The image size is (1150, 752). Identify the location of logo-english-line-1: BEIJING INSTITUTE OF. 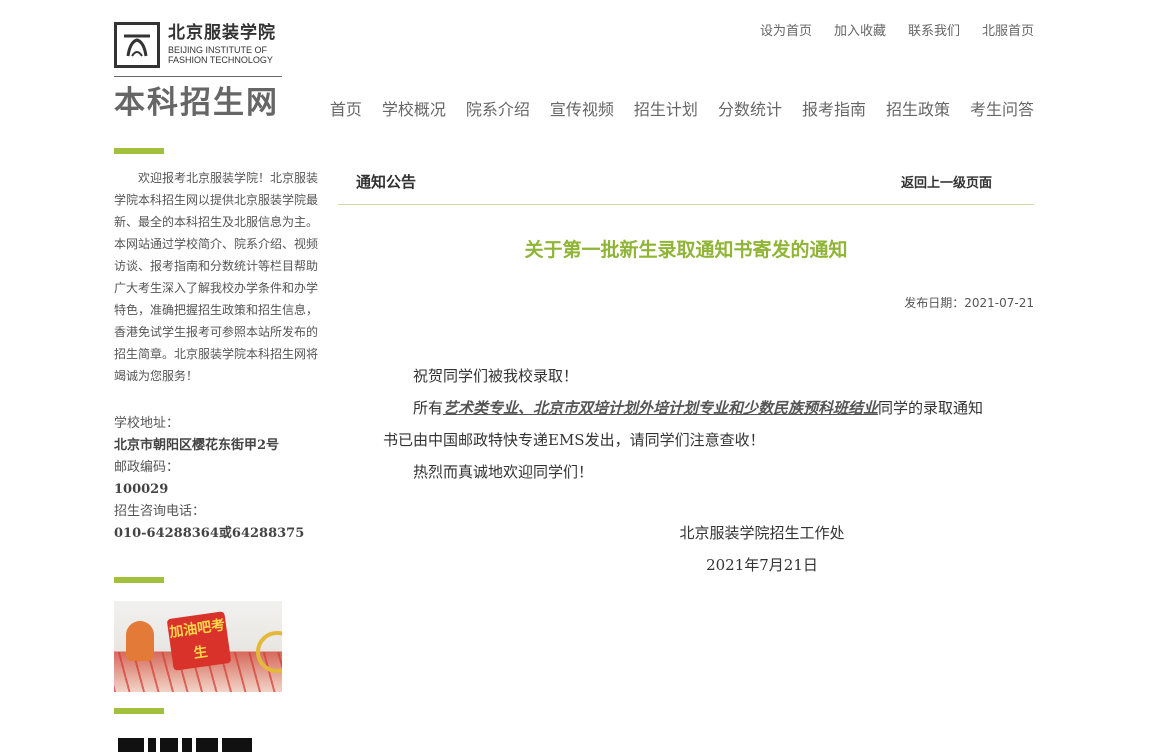
(218, 50).